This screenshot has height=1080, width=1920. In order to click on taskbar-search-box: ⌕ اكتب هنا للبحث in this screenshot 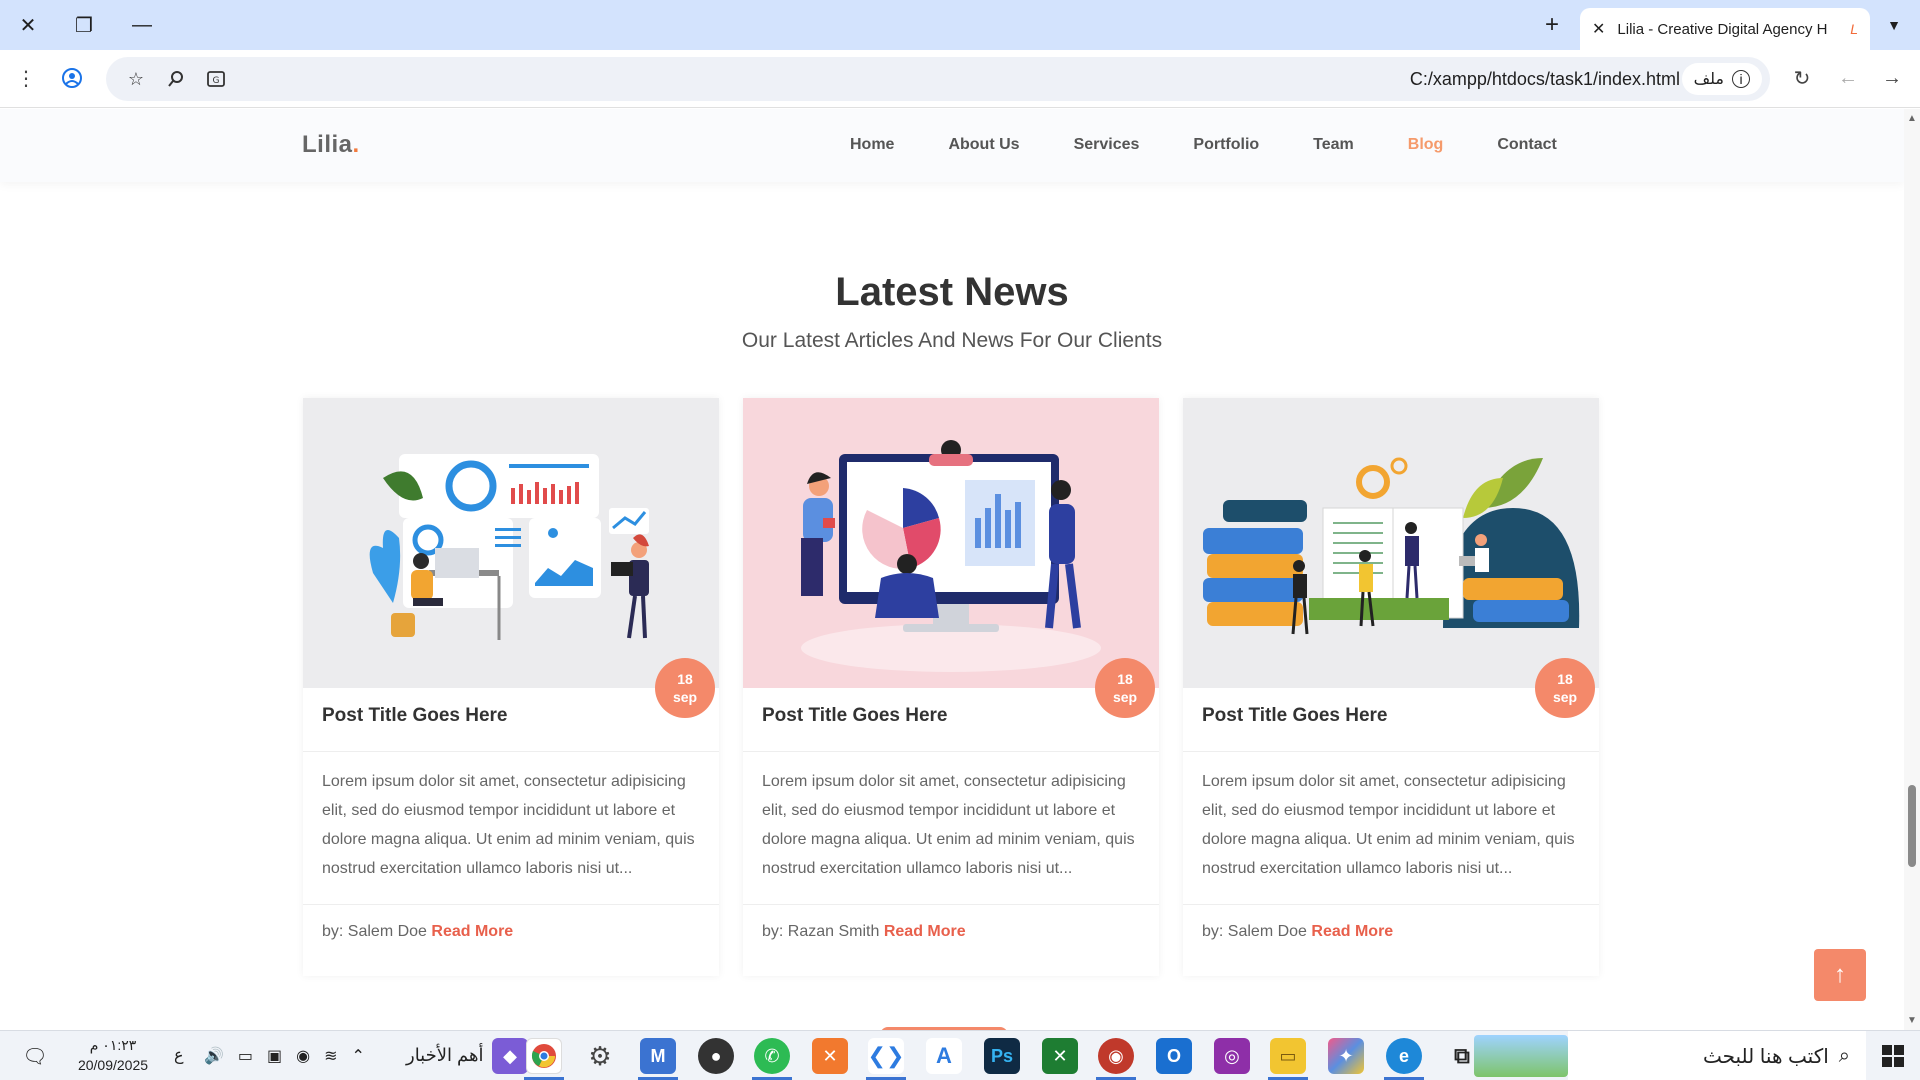, I will do `click(1717, 1055)`.